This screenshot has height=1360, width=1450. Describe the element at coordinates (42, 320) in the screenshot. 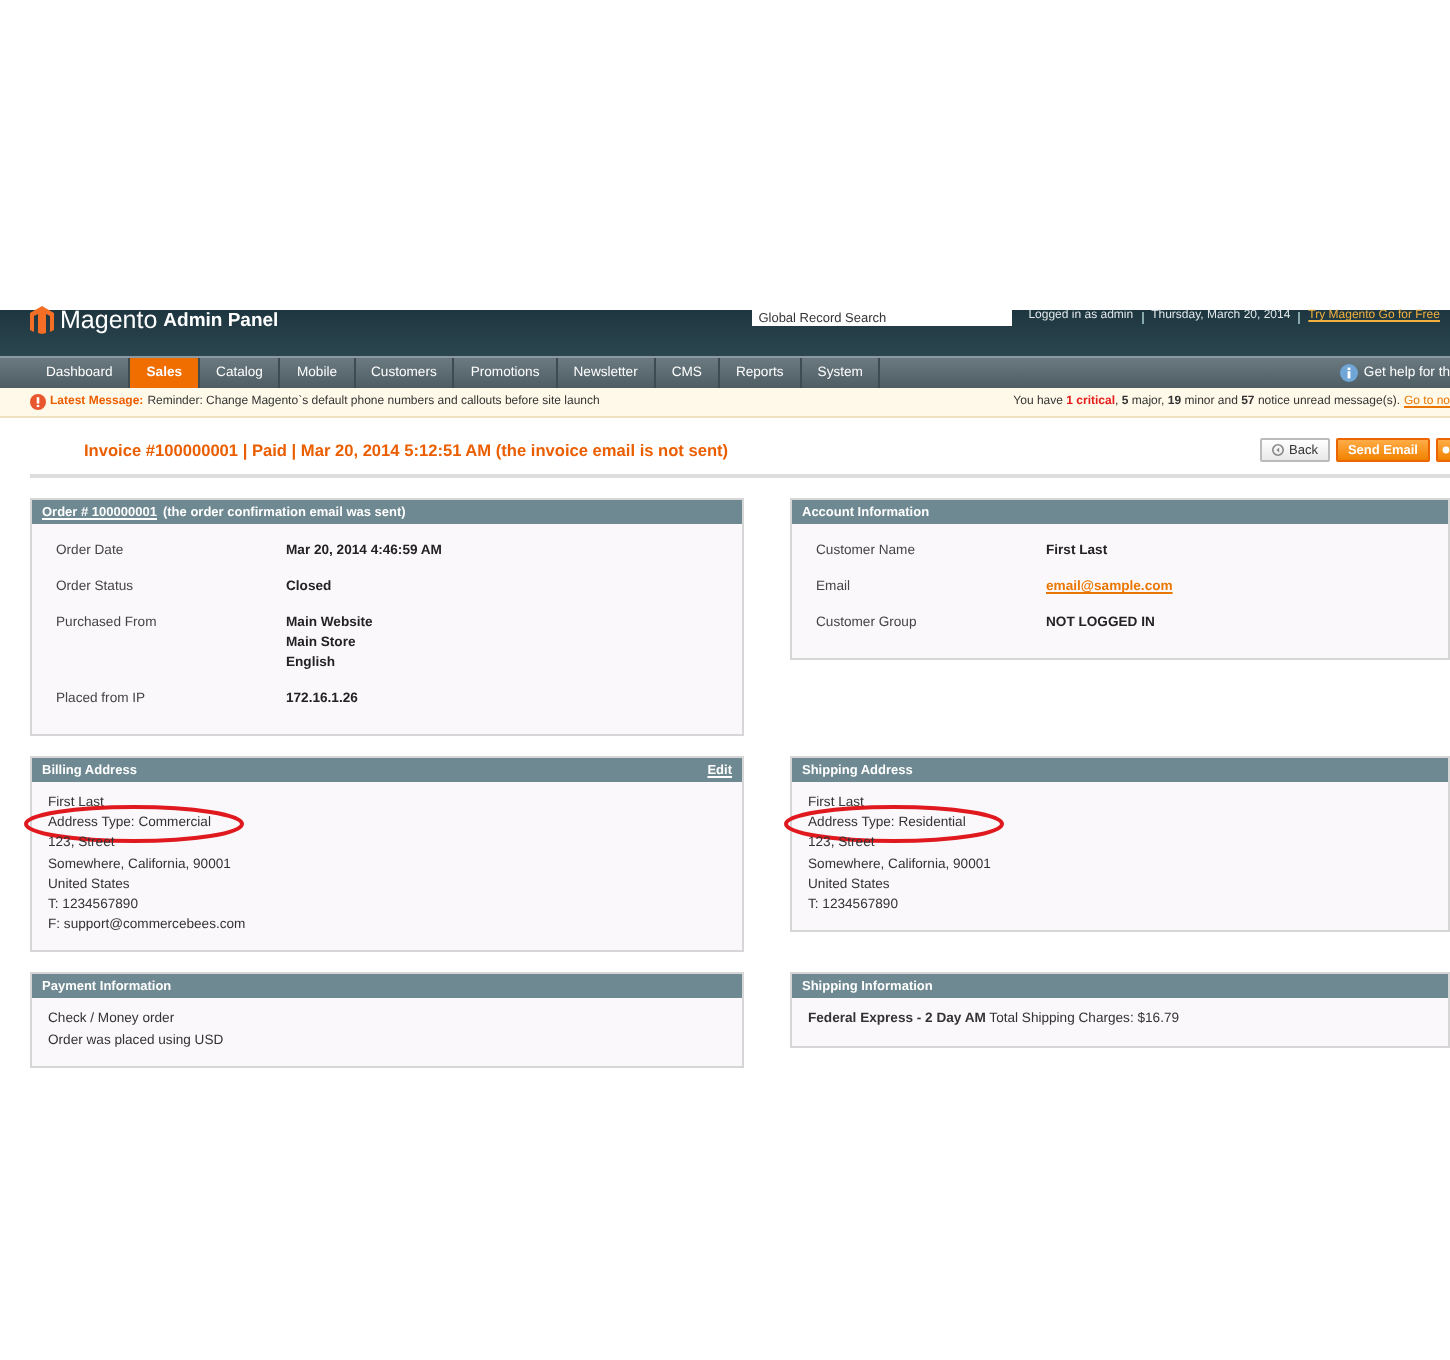

I see `logo-icon` at that location.